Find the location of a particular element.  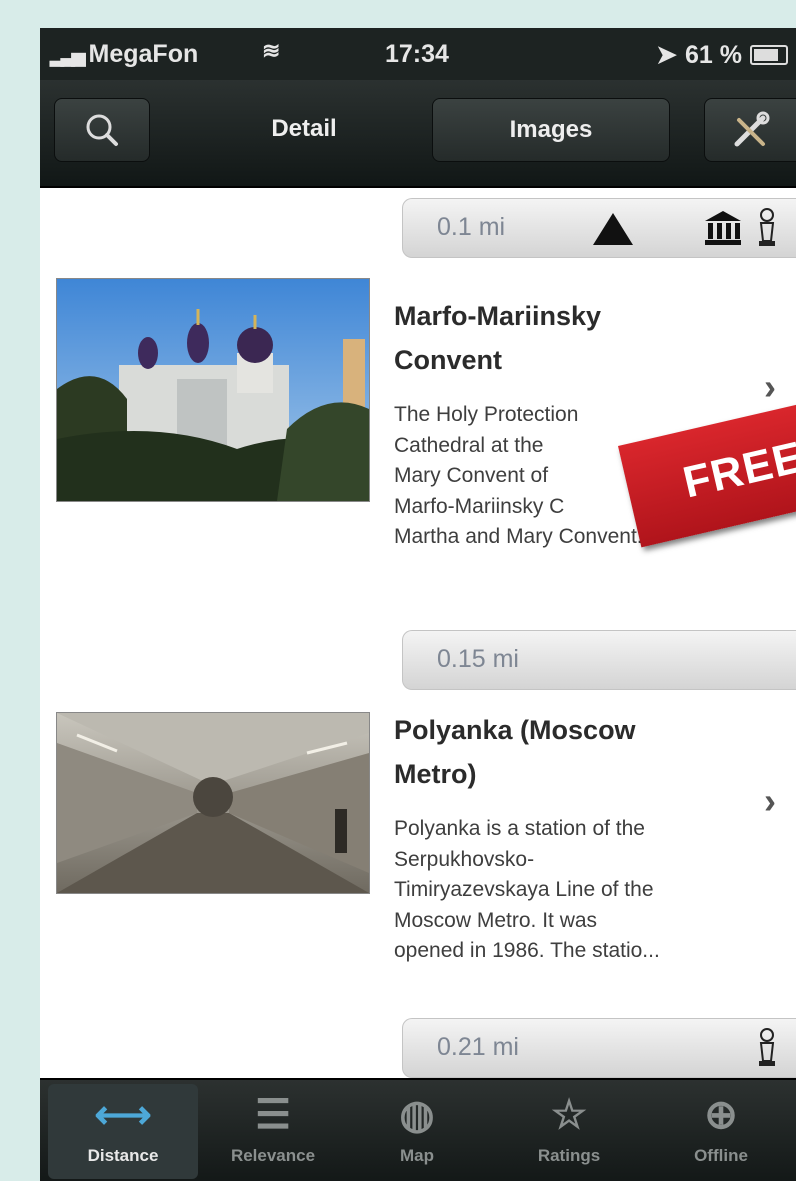

signal-icon: ▂▃▅ is located at coordinates (67, 56).